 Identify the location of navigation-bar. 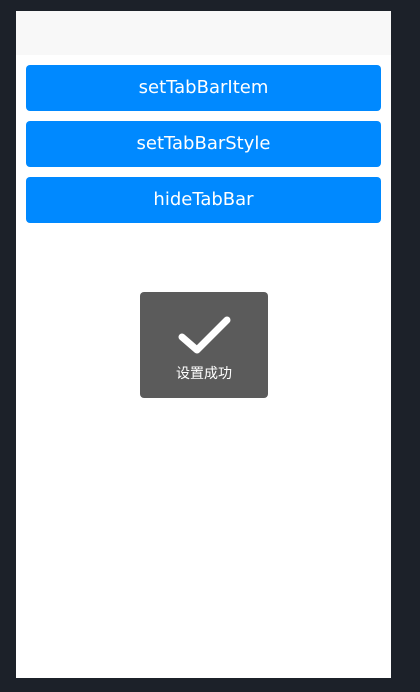
(203, 33).